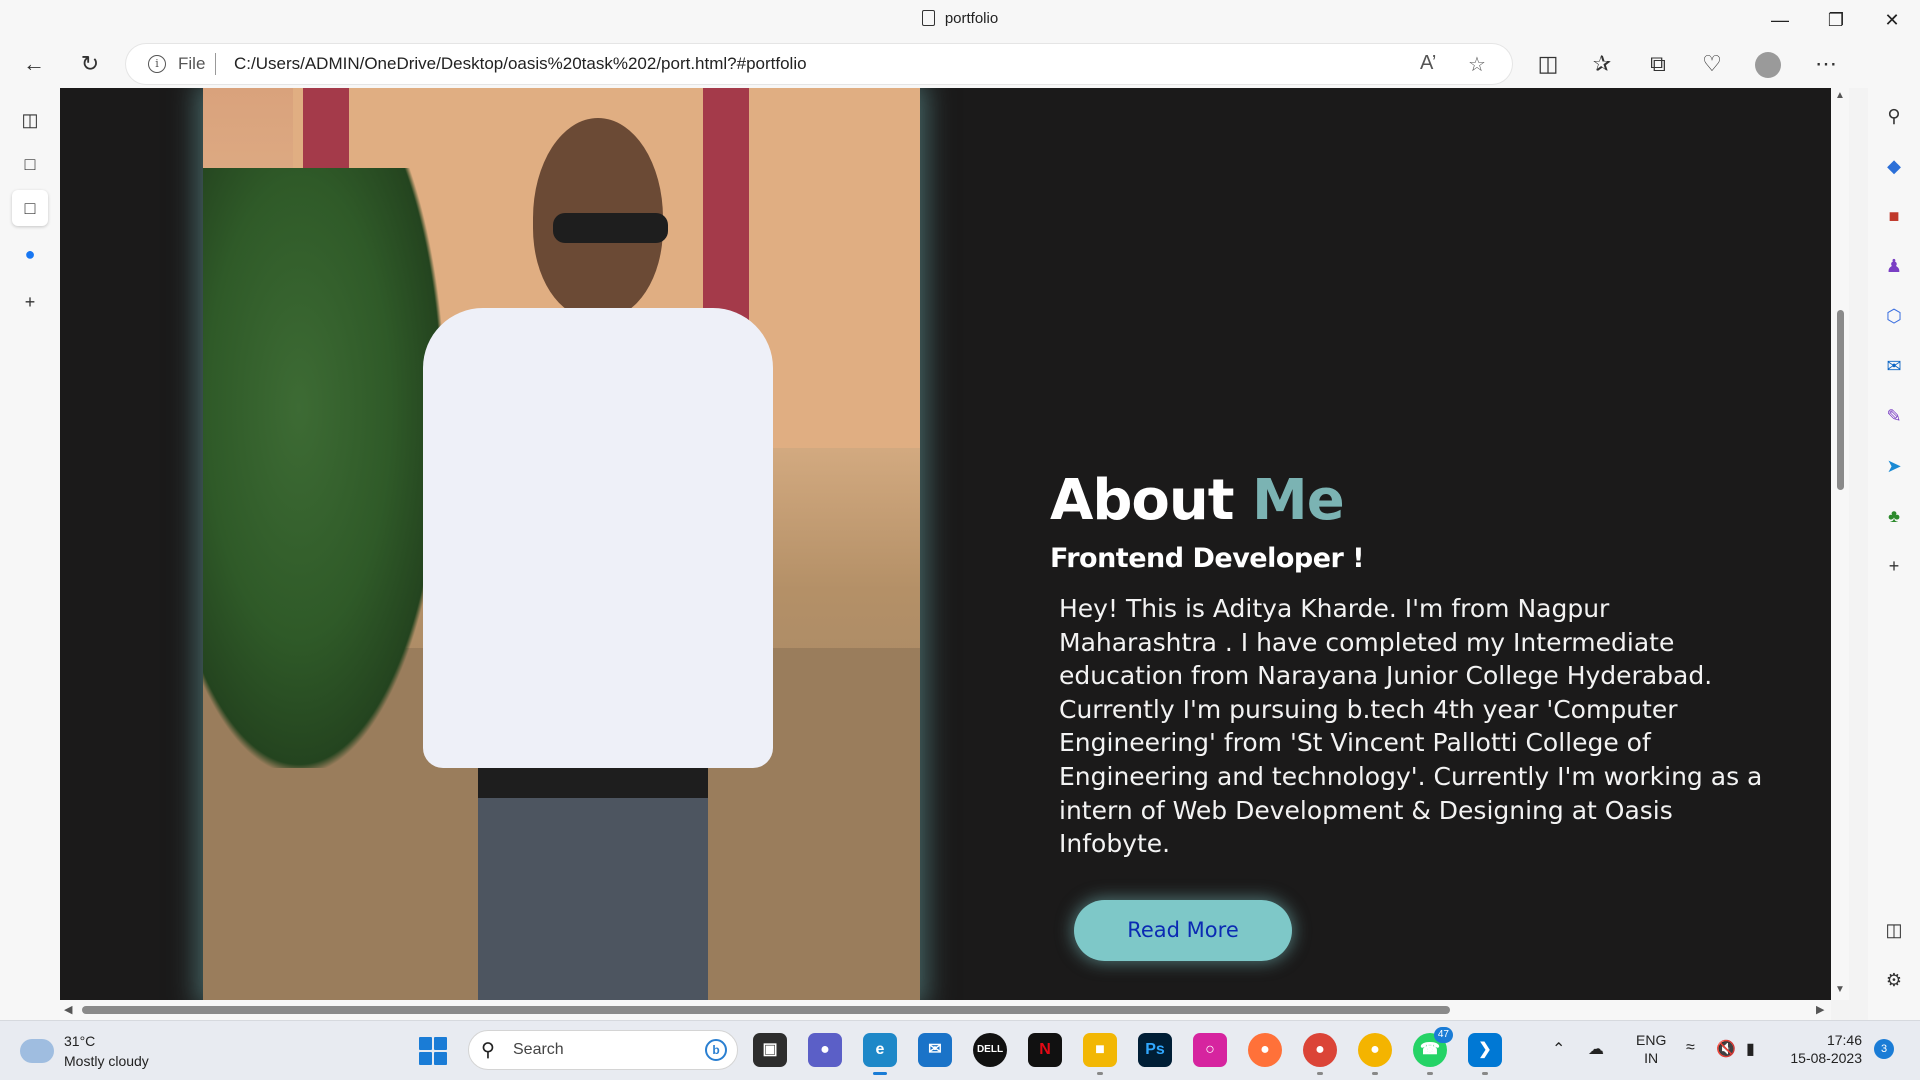  I want to click on browser-essentials-icon: ♡, so click(1712, 64).